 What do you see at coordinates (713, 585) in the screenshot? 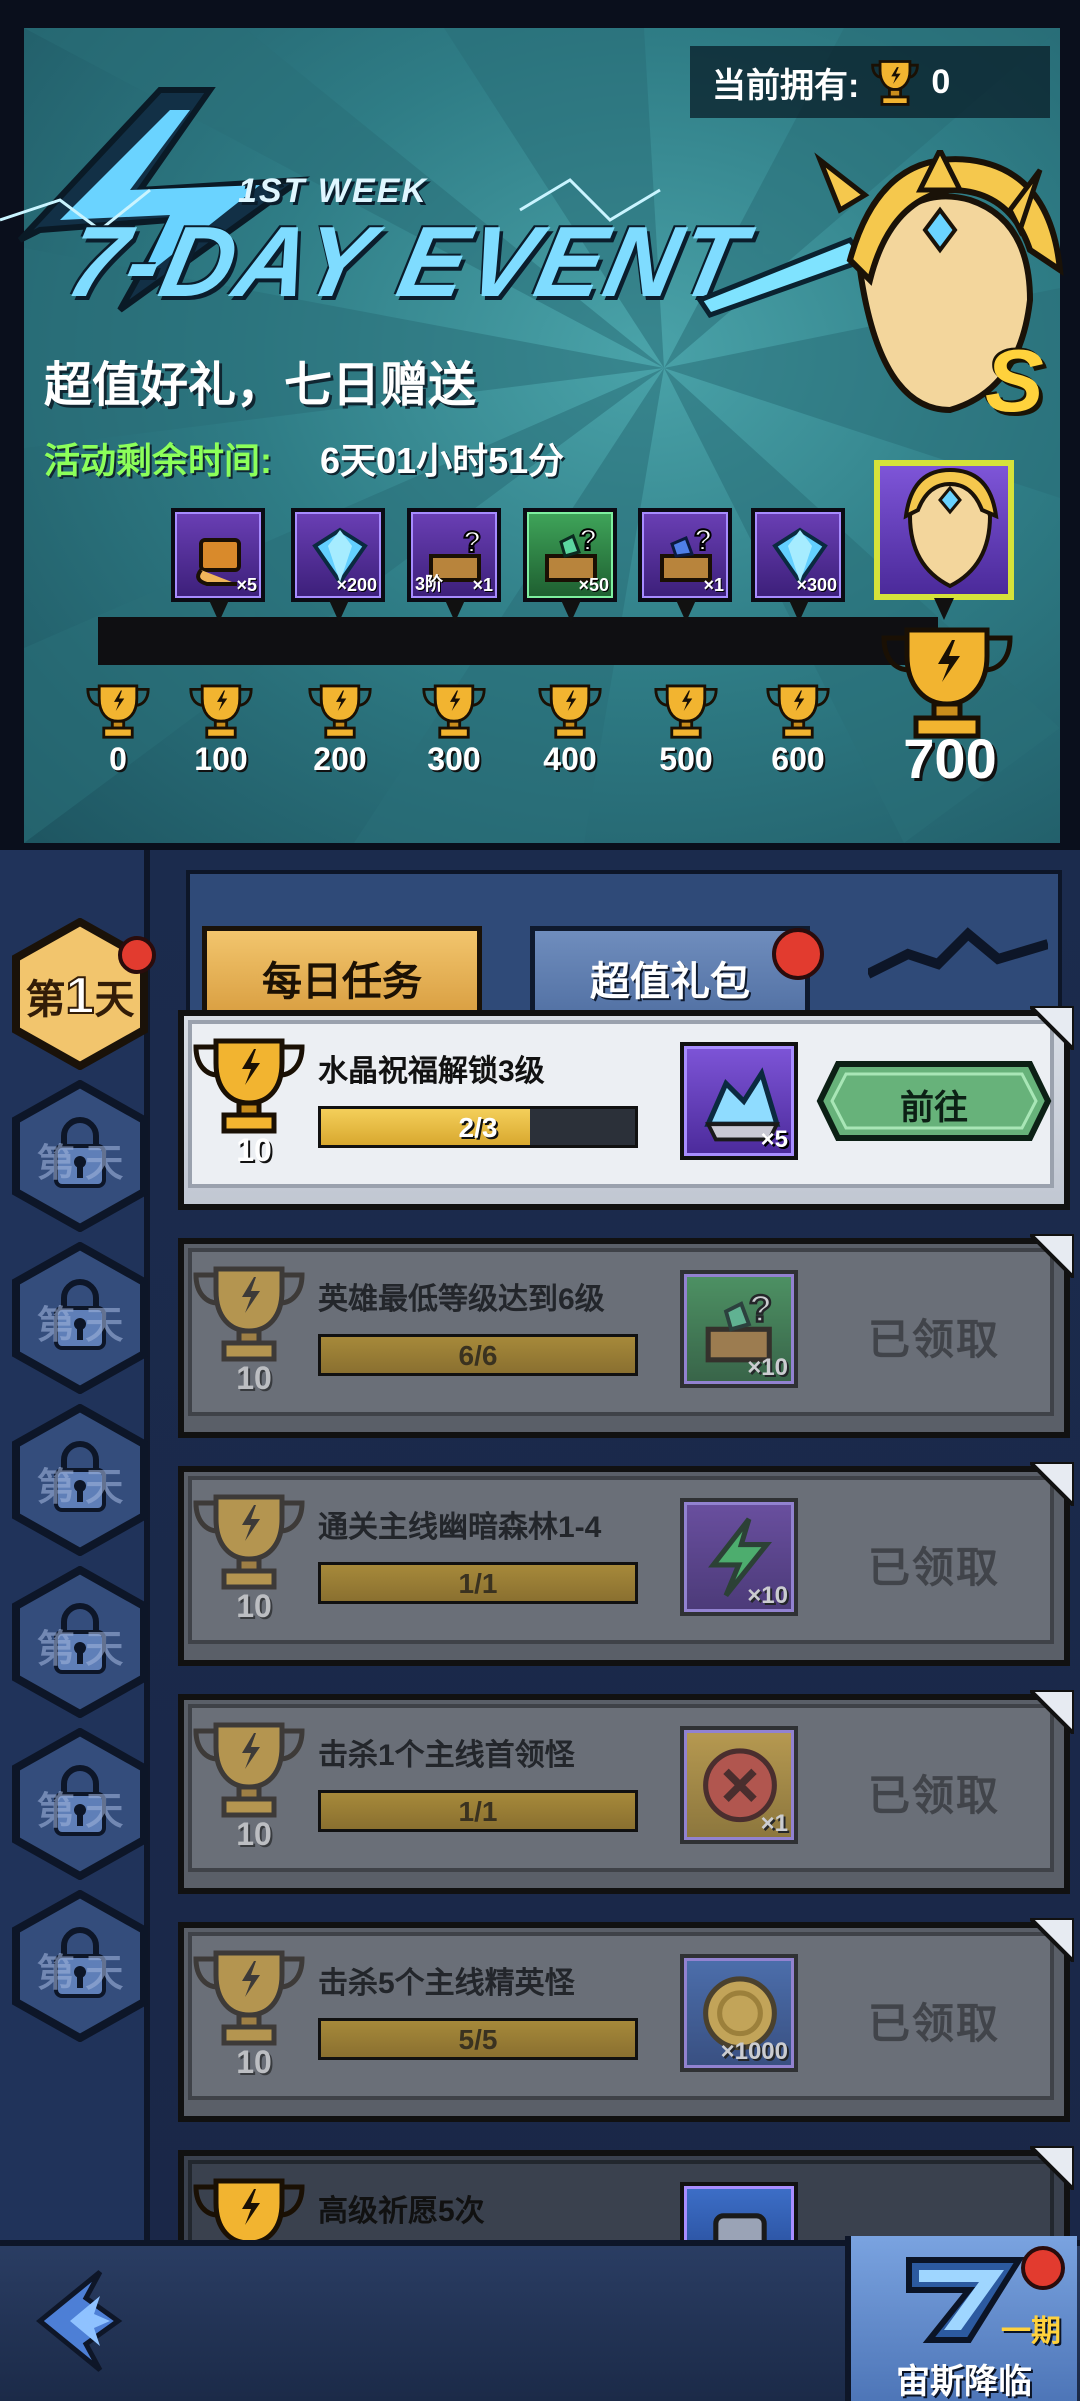
I see `reward-quantity: ×1` at bounding box center [713, 585].